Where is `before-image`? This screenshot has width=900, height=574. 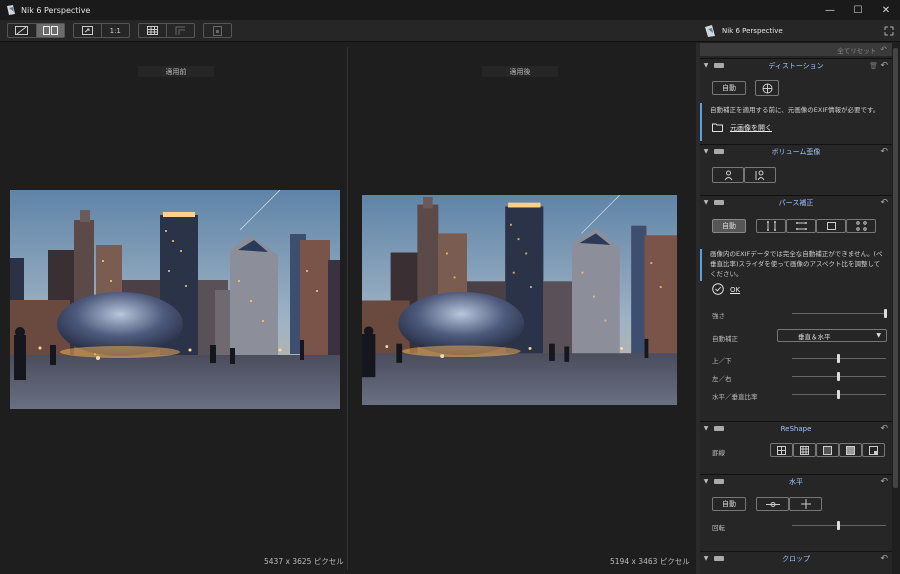 before-image is located at coordinates (175, 299).